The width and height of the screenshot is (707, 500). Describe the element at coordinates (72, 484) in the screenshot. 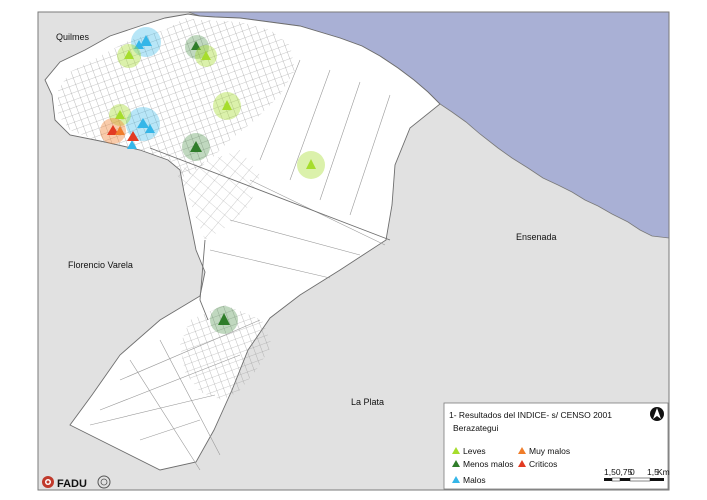

I see `fadu-text: FADU` at that location.